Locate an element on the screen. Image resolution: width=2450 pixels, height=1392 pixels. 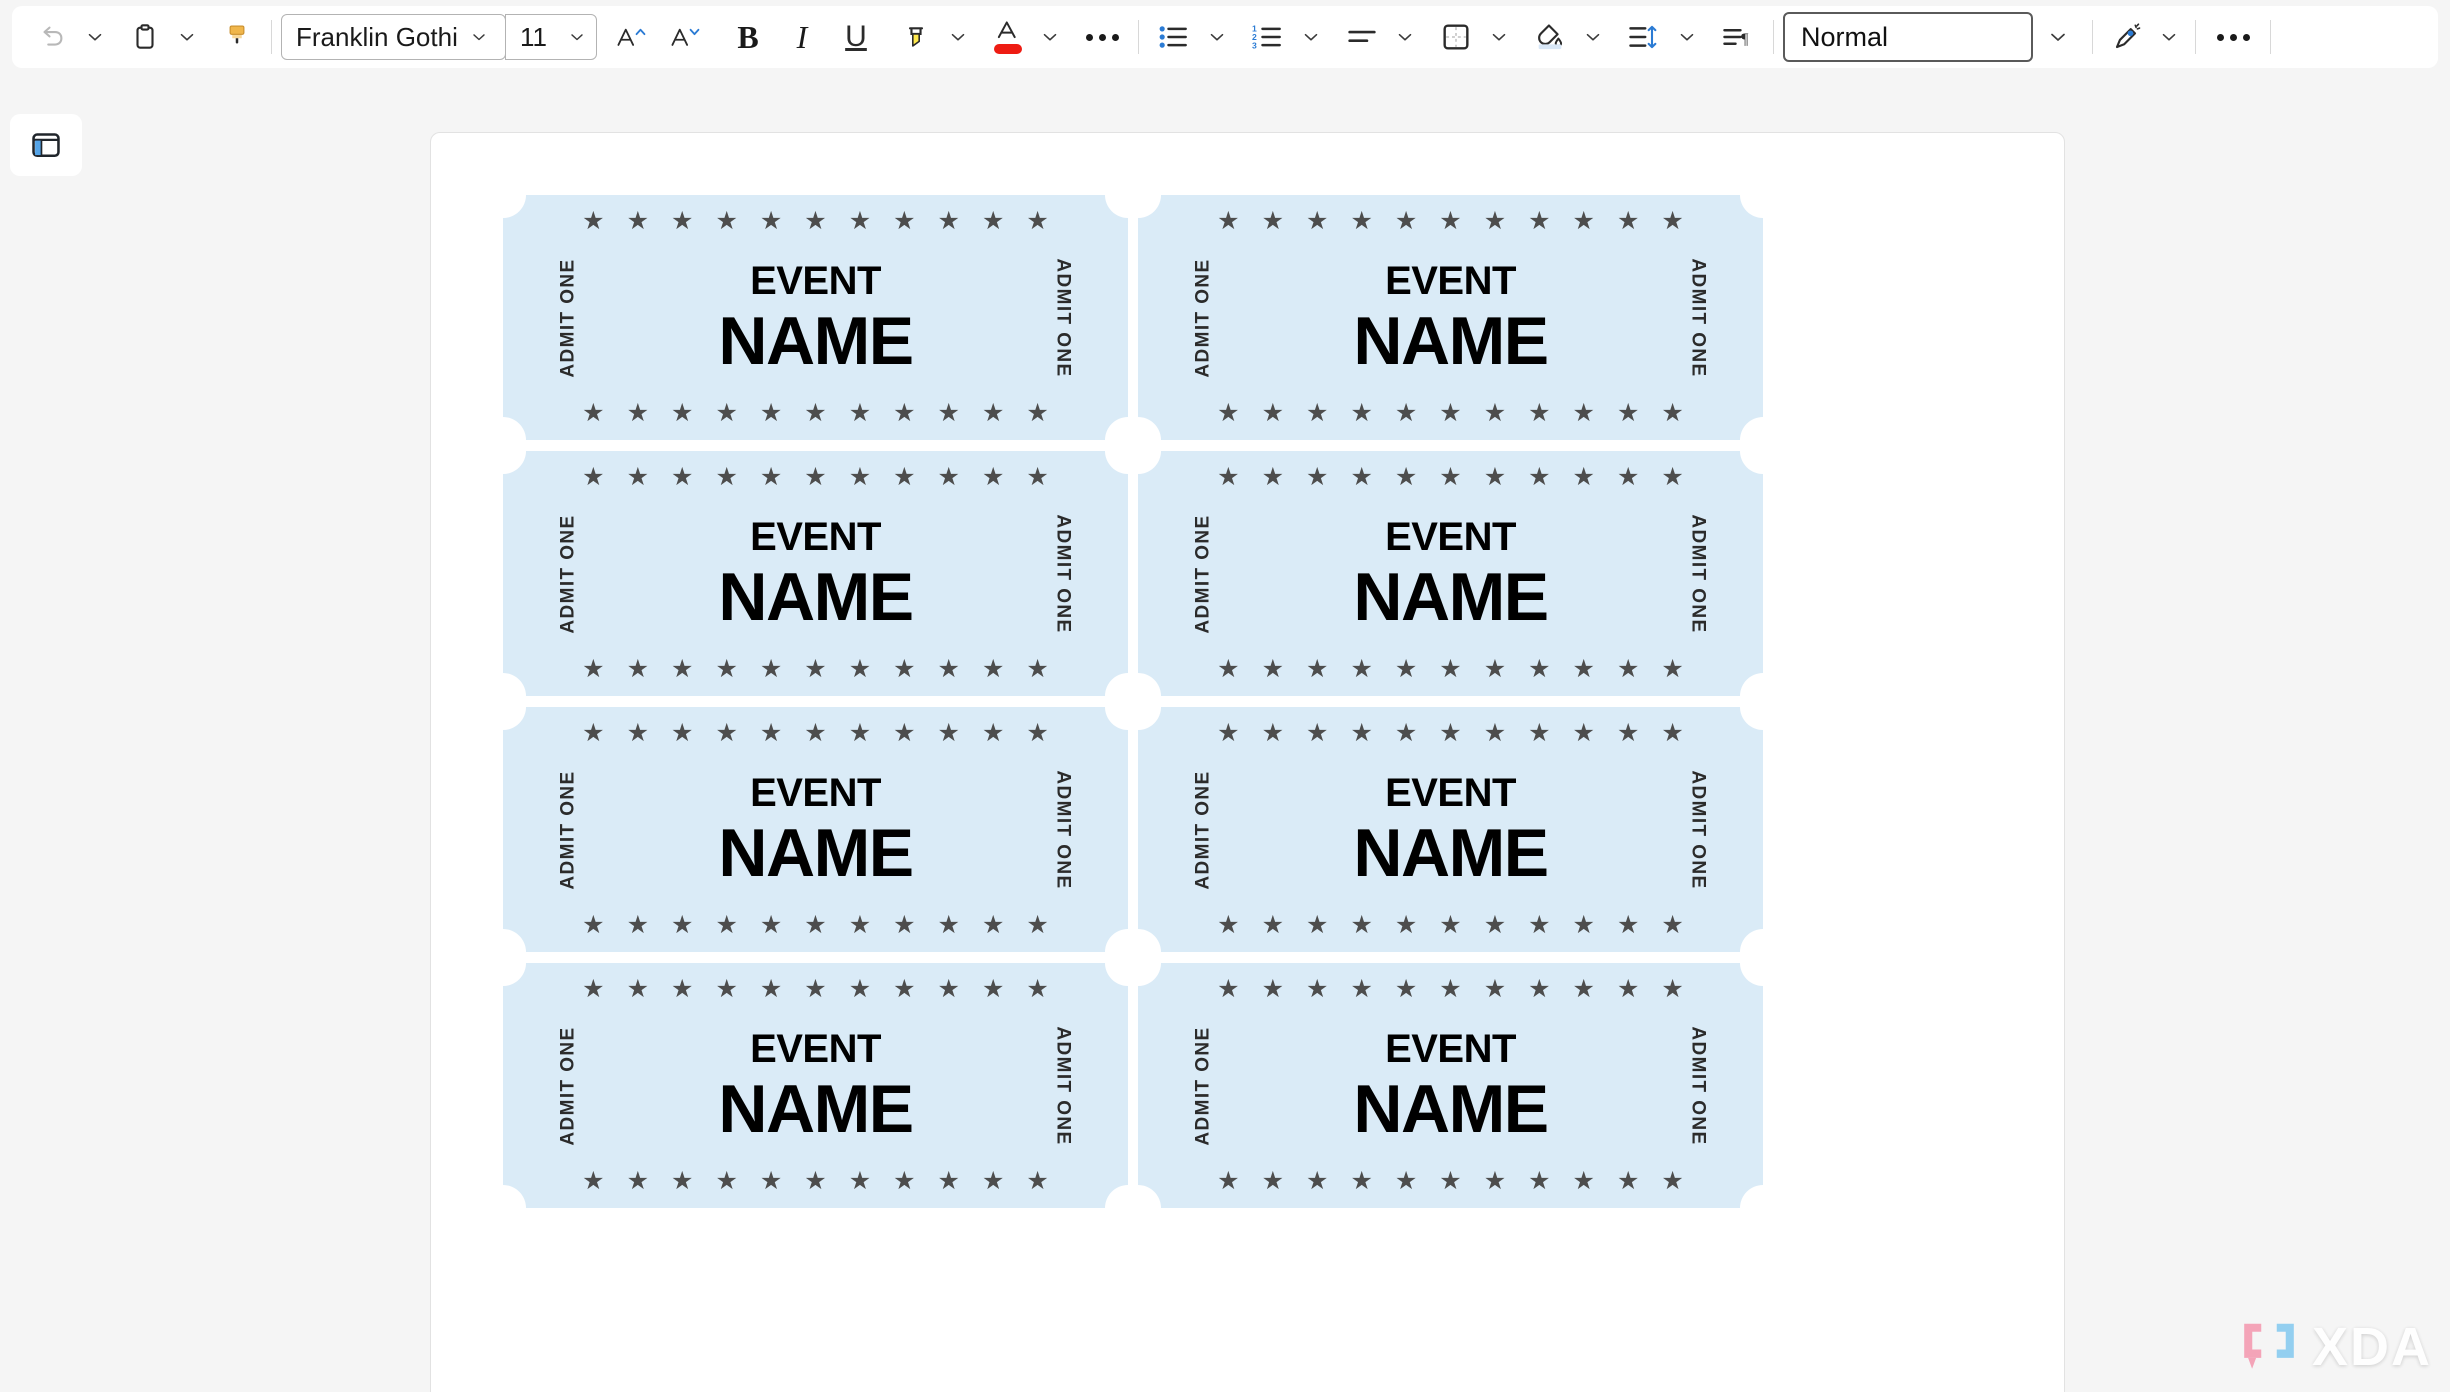
font-name-dropdown-button is located at coordinates (479, 37).